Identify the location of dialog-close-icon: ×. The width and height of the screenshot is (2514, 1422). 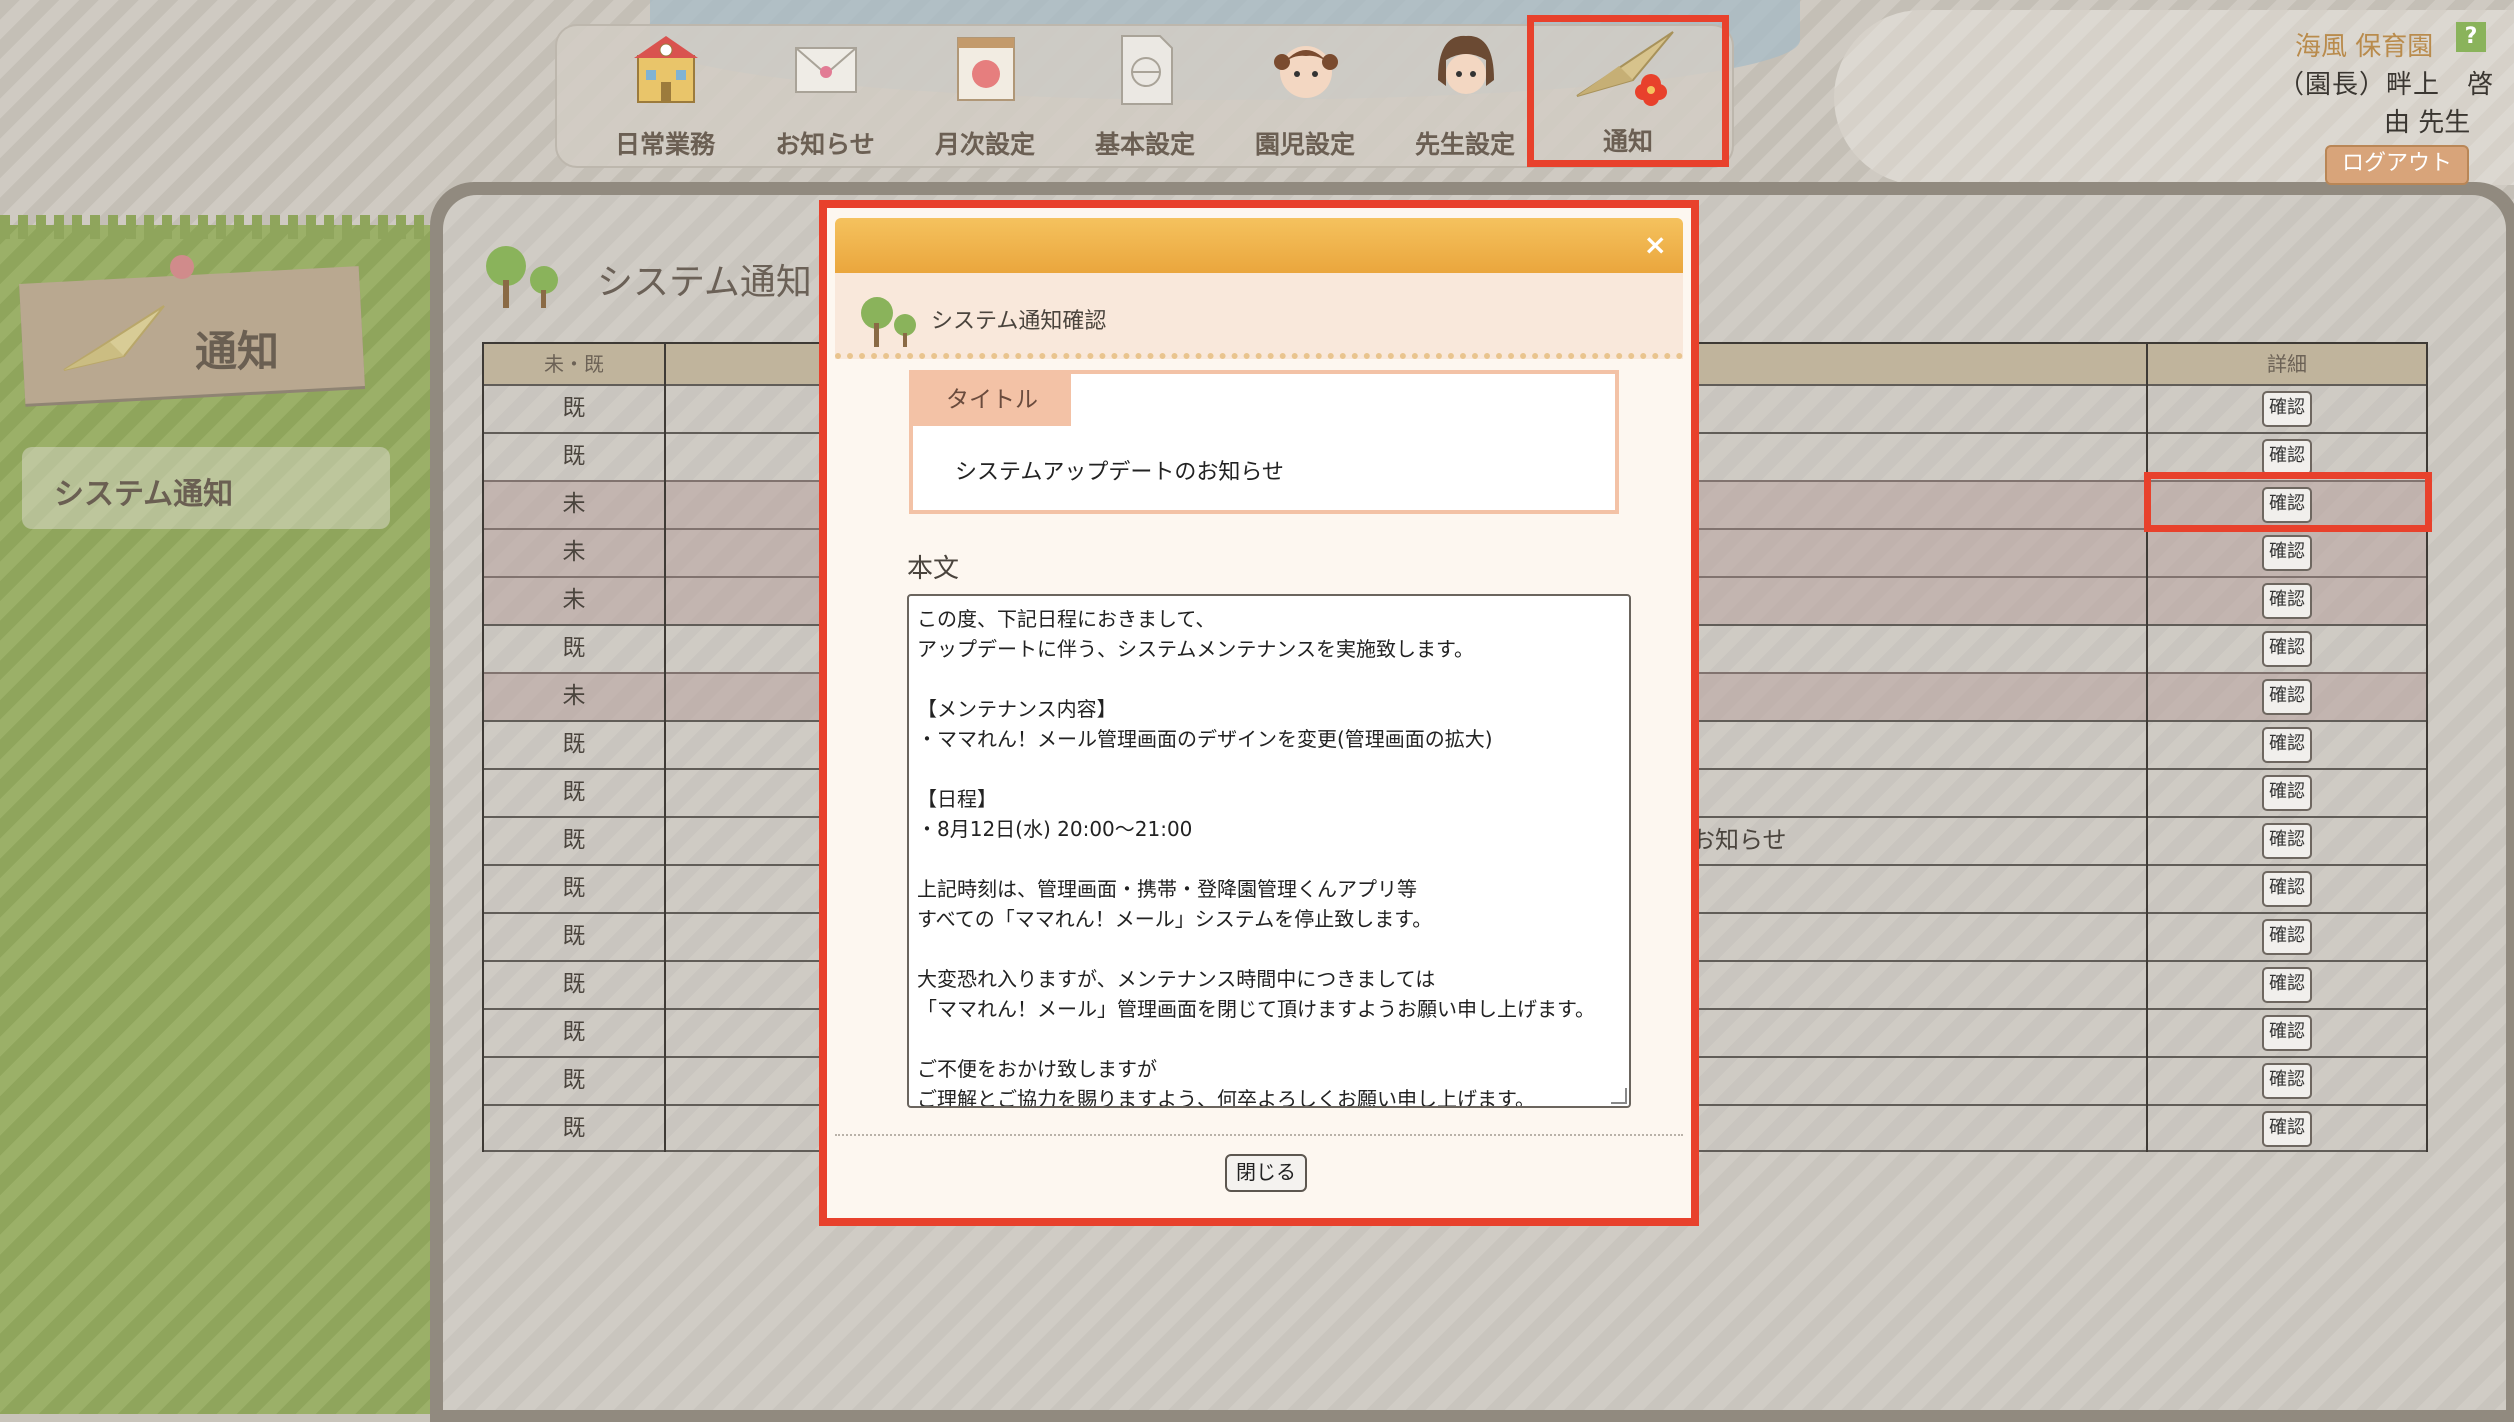
(1655, 244).